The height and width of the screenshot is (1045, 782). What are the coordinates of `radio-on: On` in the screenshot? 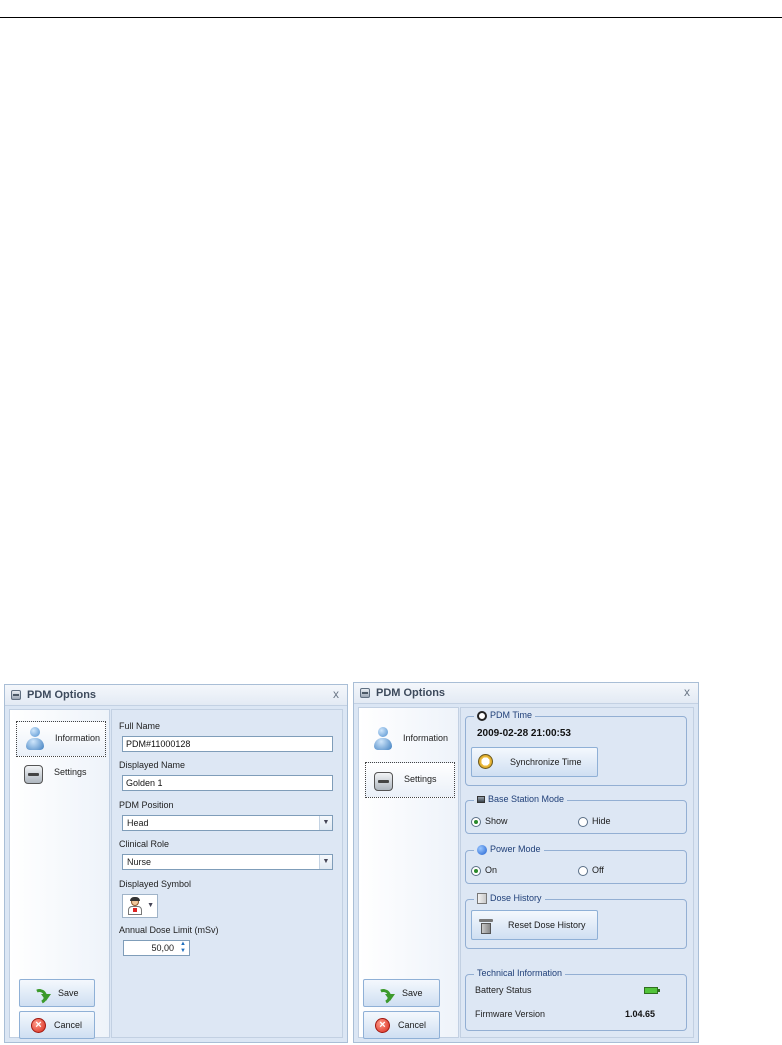 It's located at (484, 870).